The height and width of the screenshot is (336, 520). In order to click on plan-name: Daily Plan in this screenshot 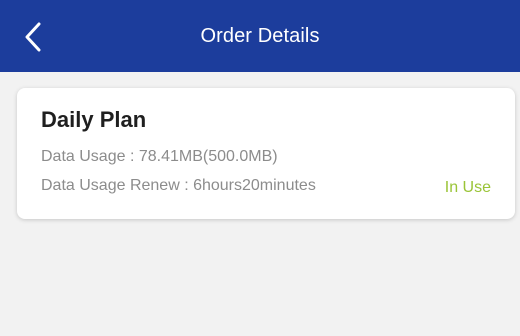, I will do `click(94, 119)`.